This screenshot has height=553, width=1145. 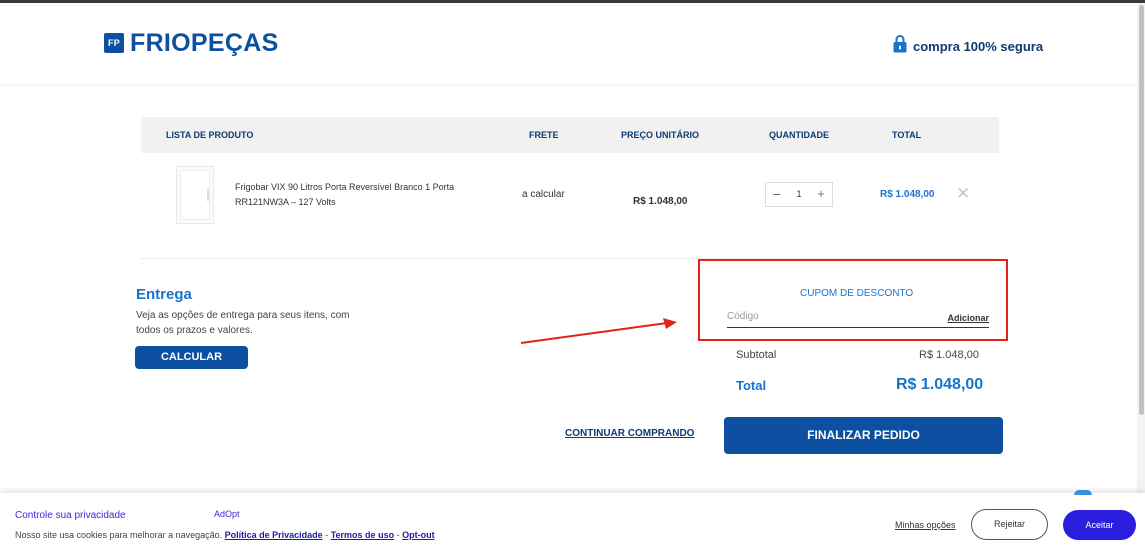 What do you see at coordinates (191, 357) in the screenshot?
I see `calculate-shipping-button: CALCULAR` at bounding box center [191, 357].